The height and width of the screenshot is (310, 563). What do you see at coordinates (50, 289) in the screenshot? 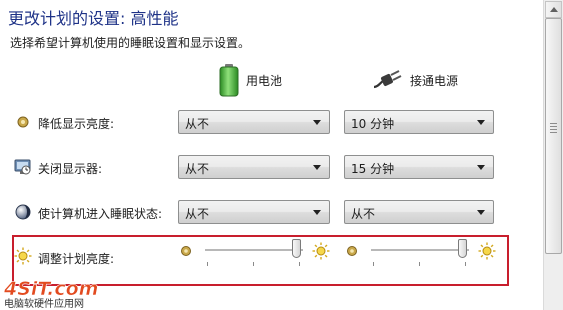
I see `svg-text: 4SiT.com` at bounding box center [50, 289].